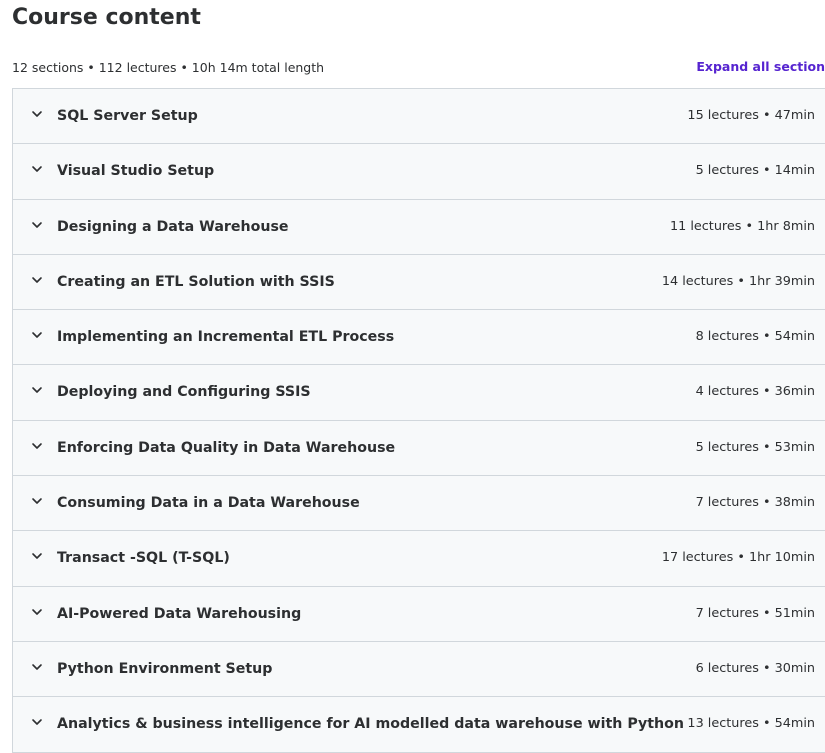  Describe the element at coordinates (179, 613) in the screenshot. I see `section-title: AI-Powered Data Warehousing` at that location.